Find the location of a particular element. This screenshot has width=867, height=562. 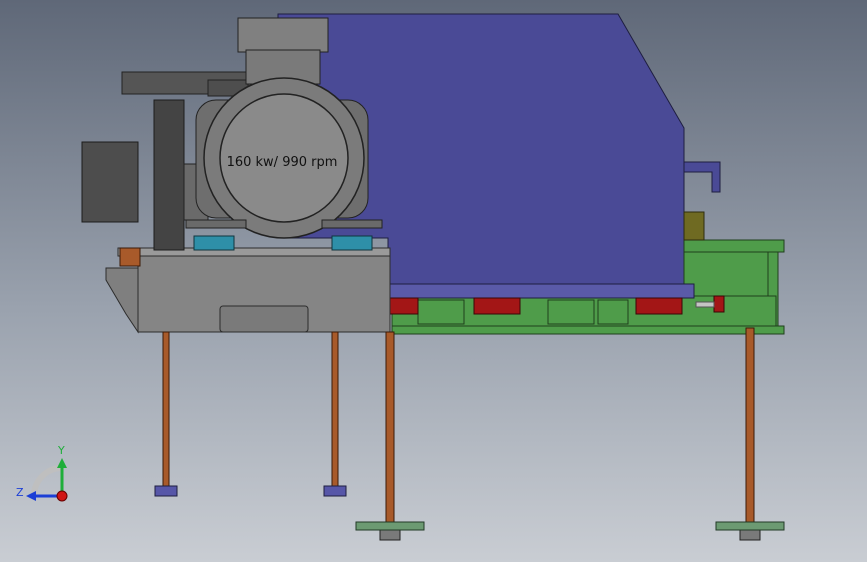

motor-foot-right is located at coordinates (352, 224).